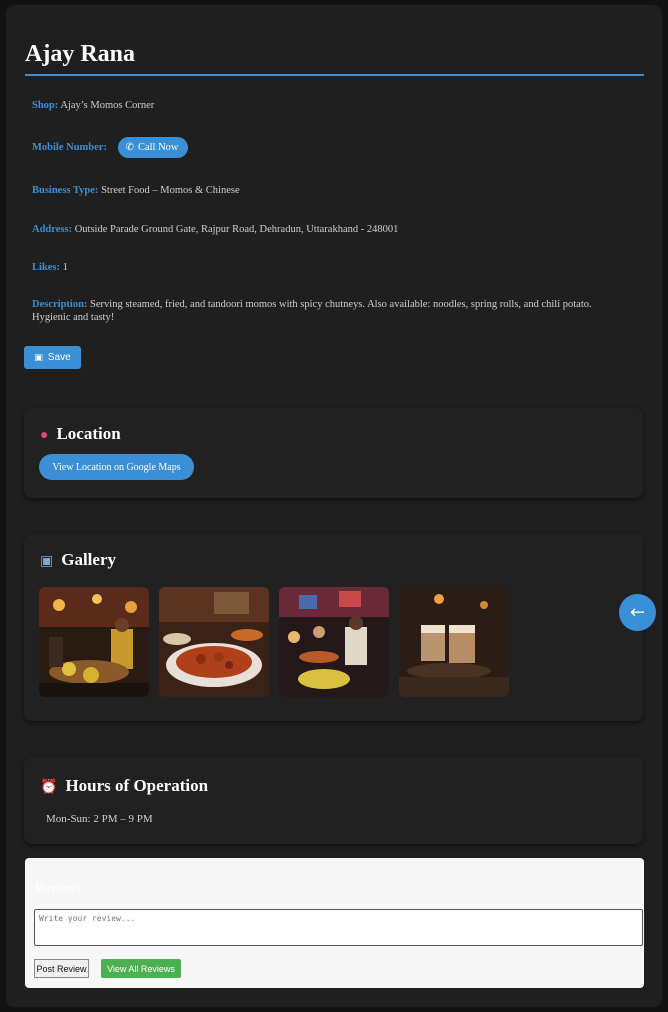 The width and height of the screenshot is (668, 1012). Describe the element at coordinates (60, 304) in the screenshot. I see `description-label: Description:` at that location.